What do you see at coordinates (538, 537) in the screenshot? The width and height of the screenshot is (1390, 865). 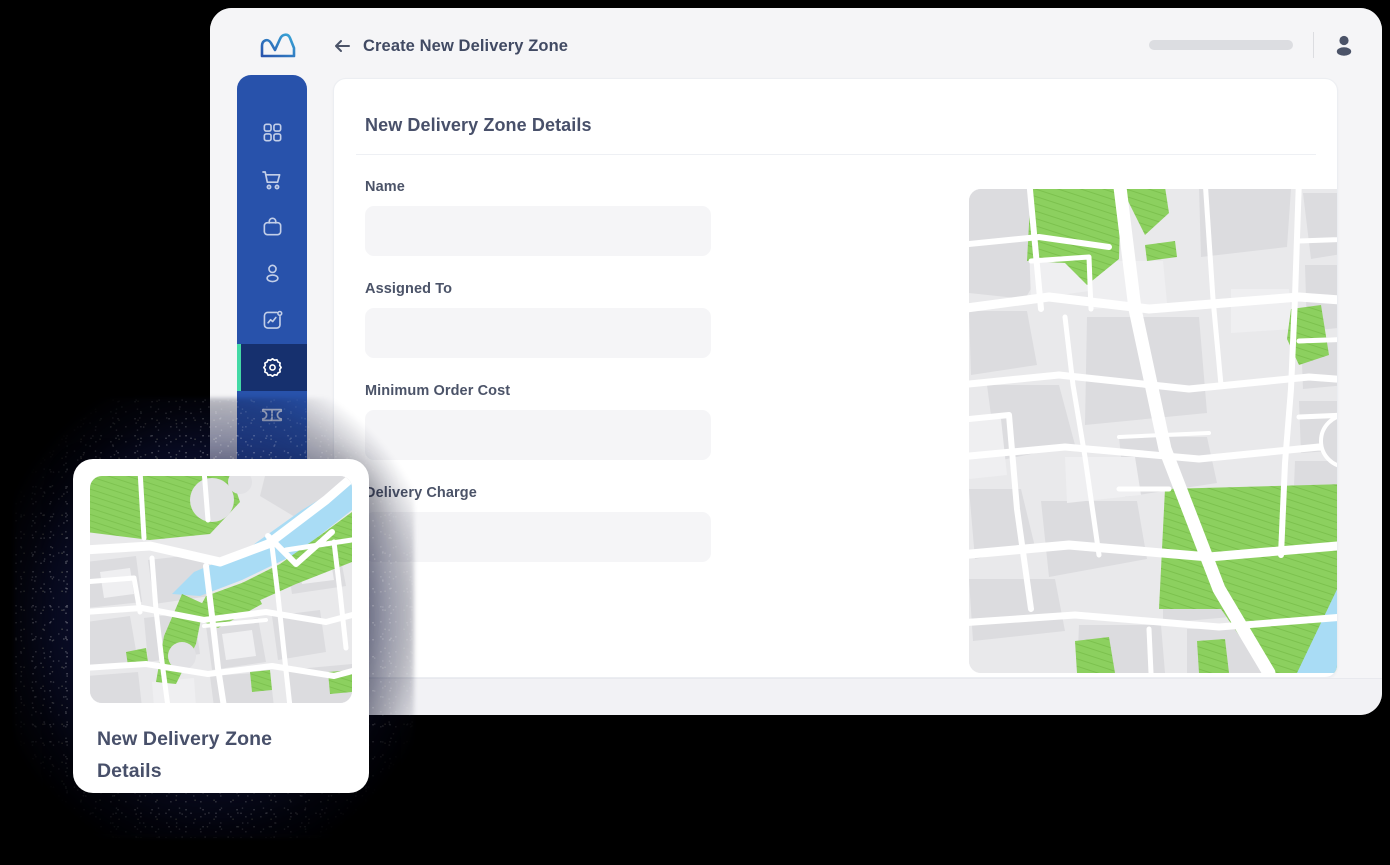 I see `delivery-charge-input` at bounding box center [538, 537].